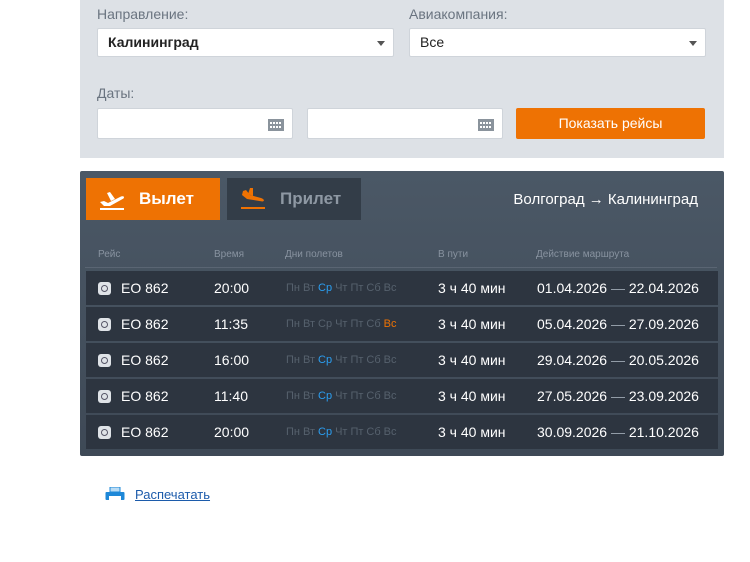 The height and width of the screenshot is (562, 750). I want to click on show-flights-button: Показать рейсы, so click(610, 123).